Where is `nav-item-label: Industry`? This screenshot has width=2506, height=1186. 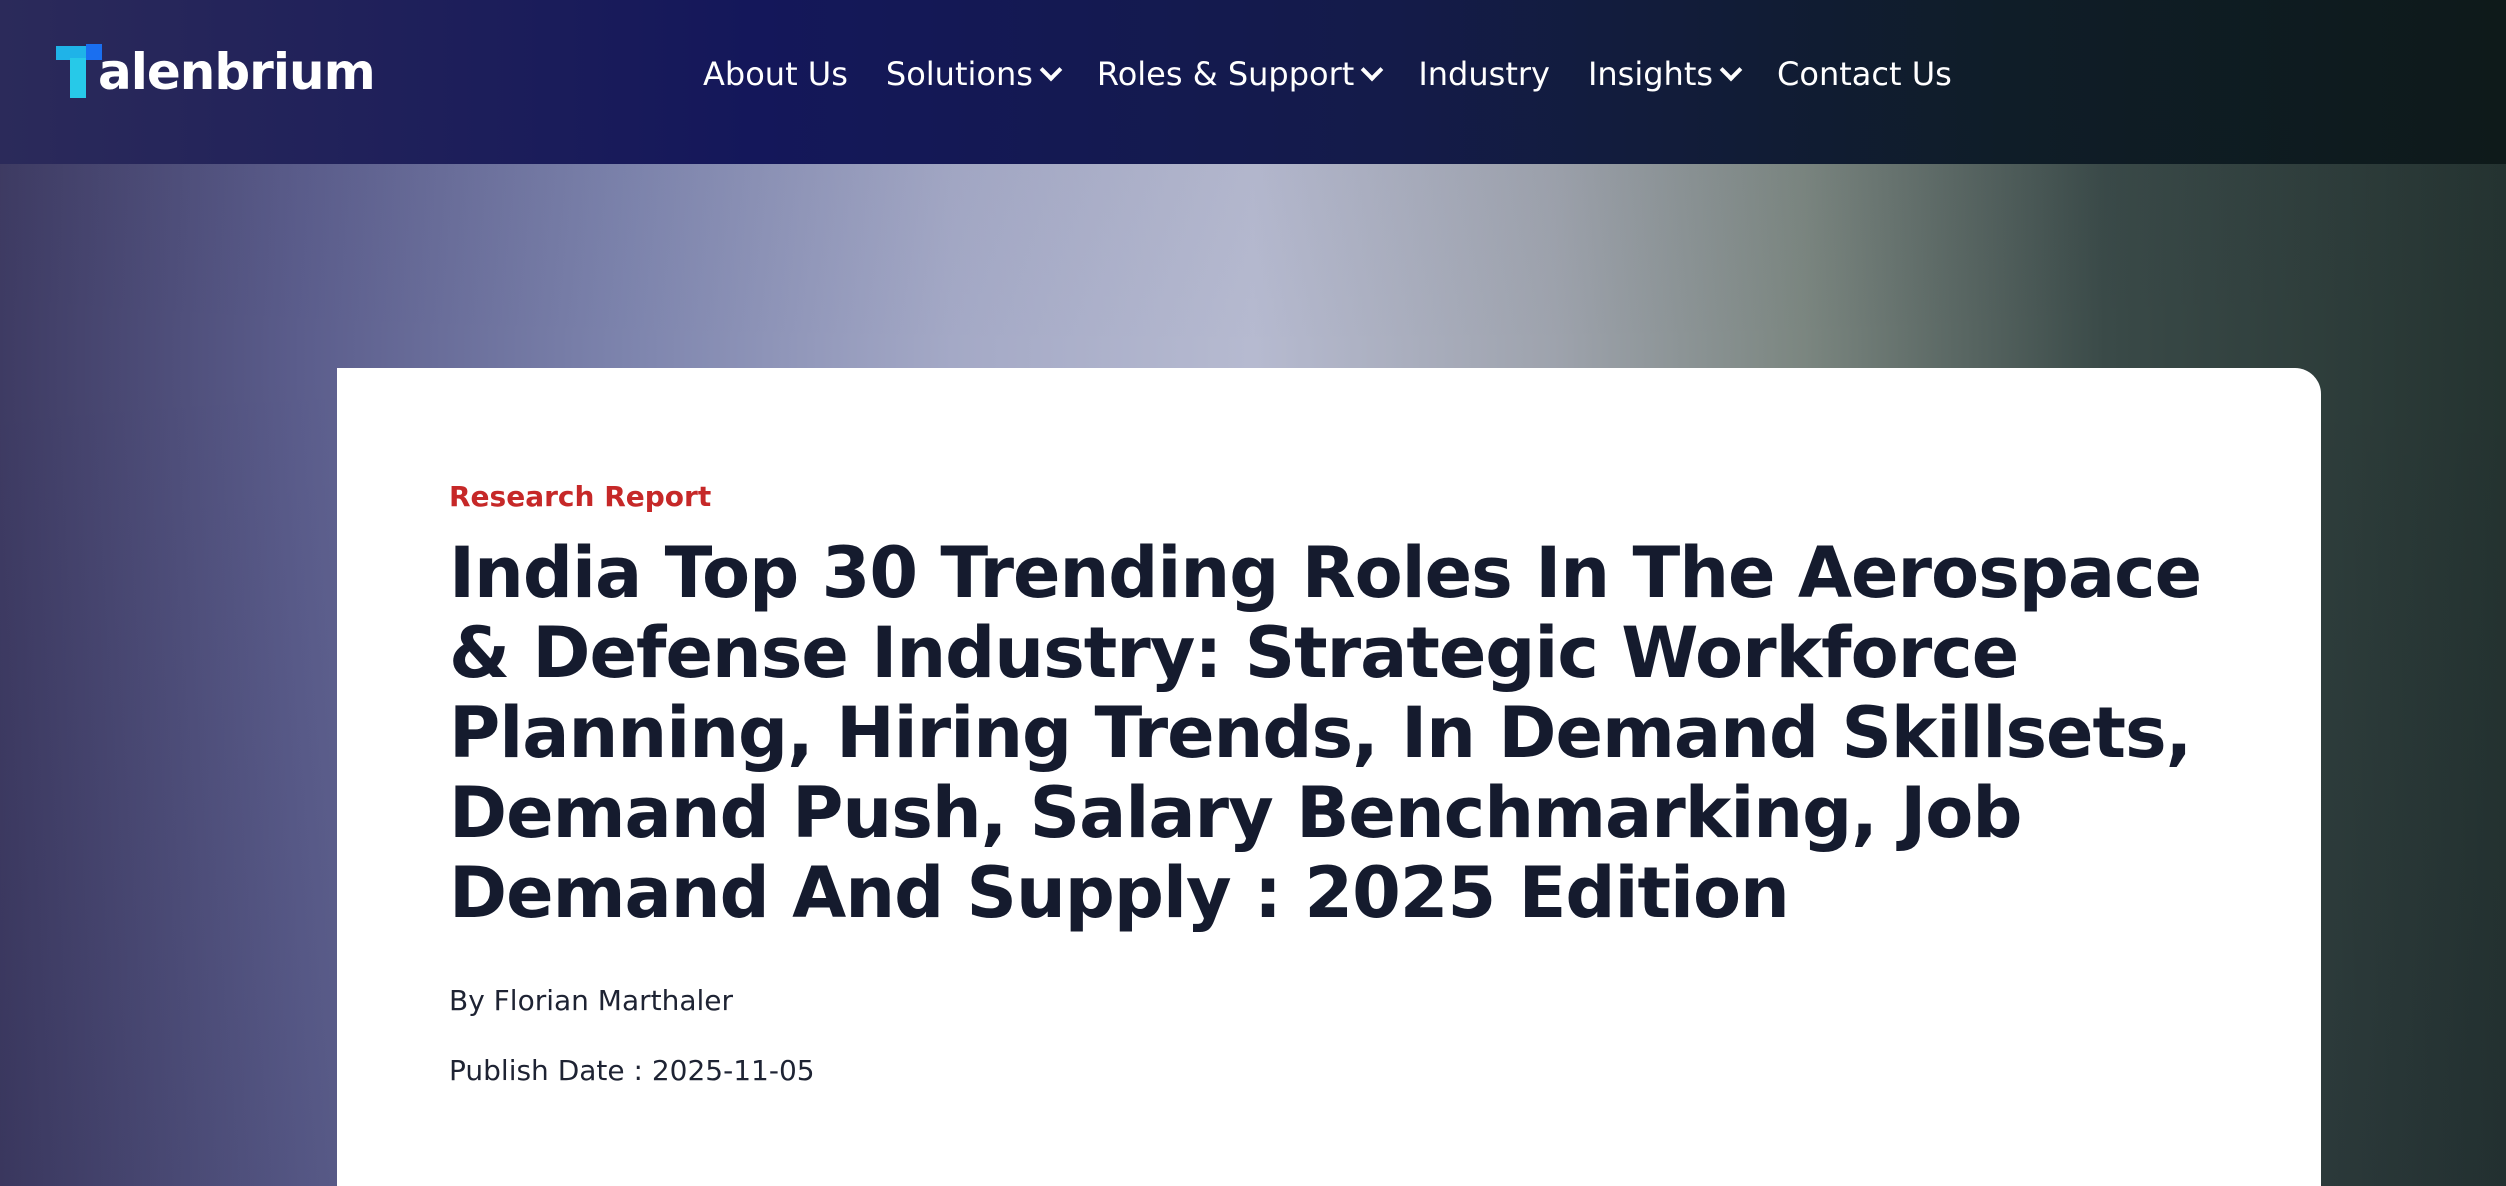
nav-item-label: Industry is located at coordinates (1484, 74).